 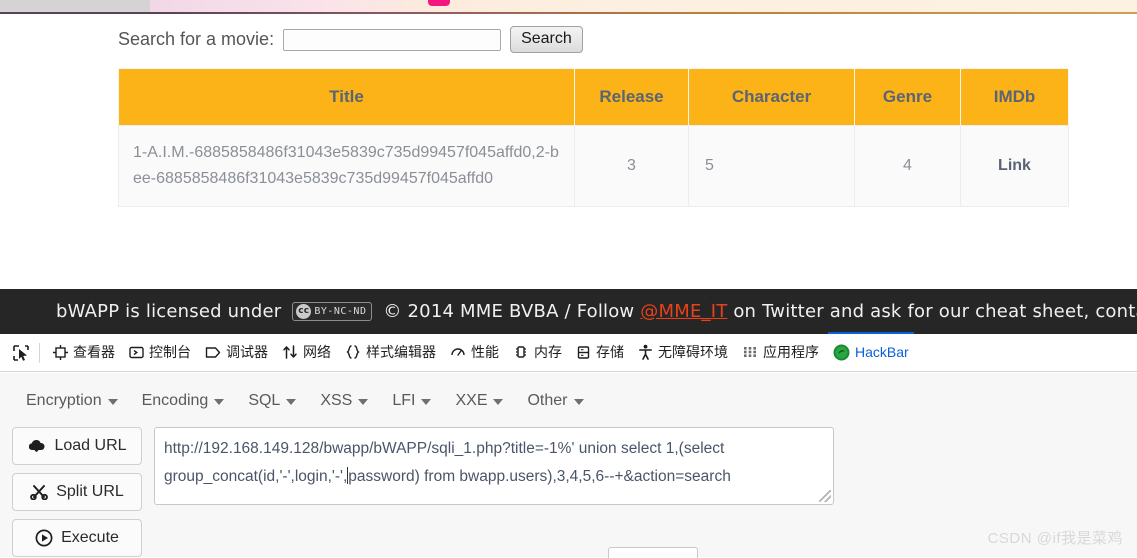 I want to click on hackbar-menu-encoding: Encoding, so click(x=183, y=401).